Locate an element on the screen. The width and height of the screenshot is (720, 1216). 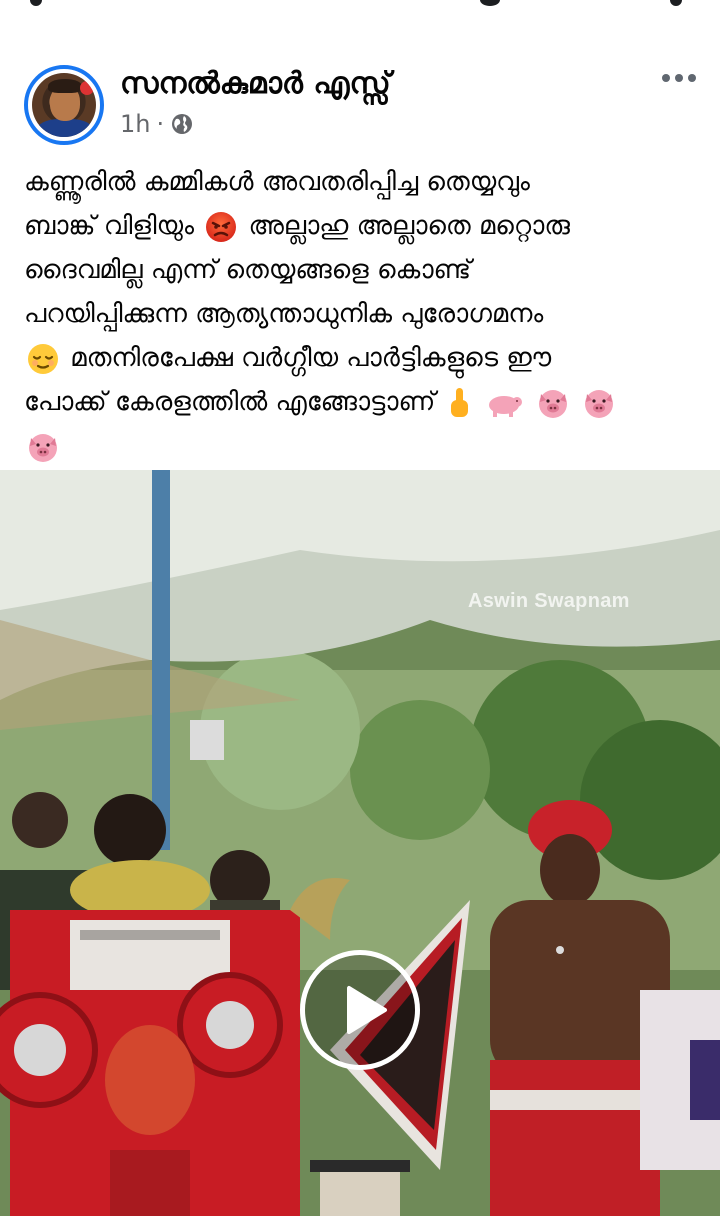
avatar-photo is located at coordinates (64, 105).